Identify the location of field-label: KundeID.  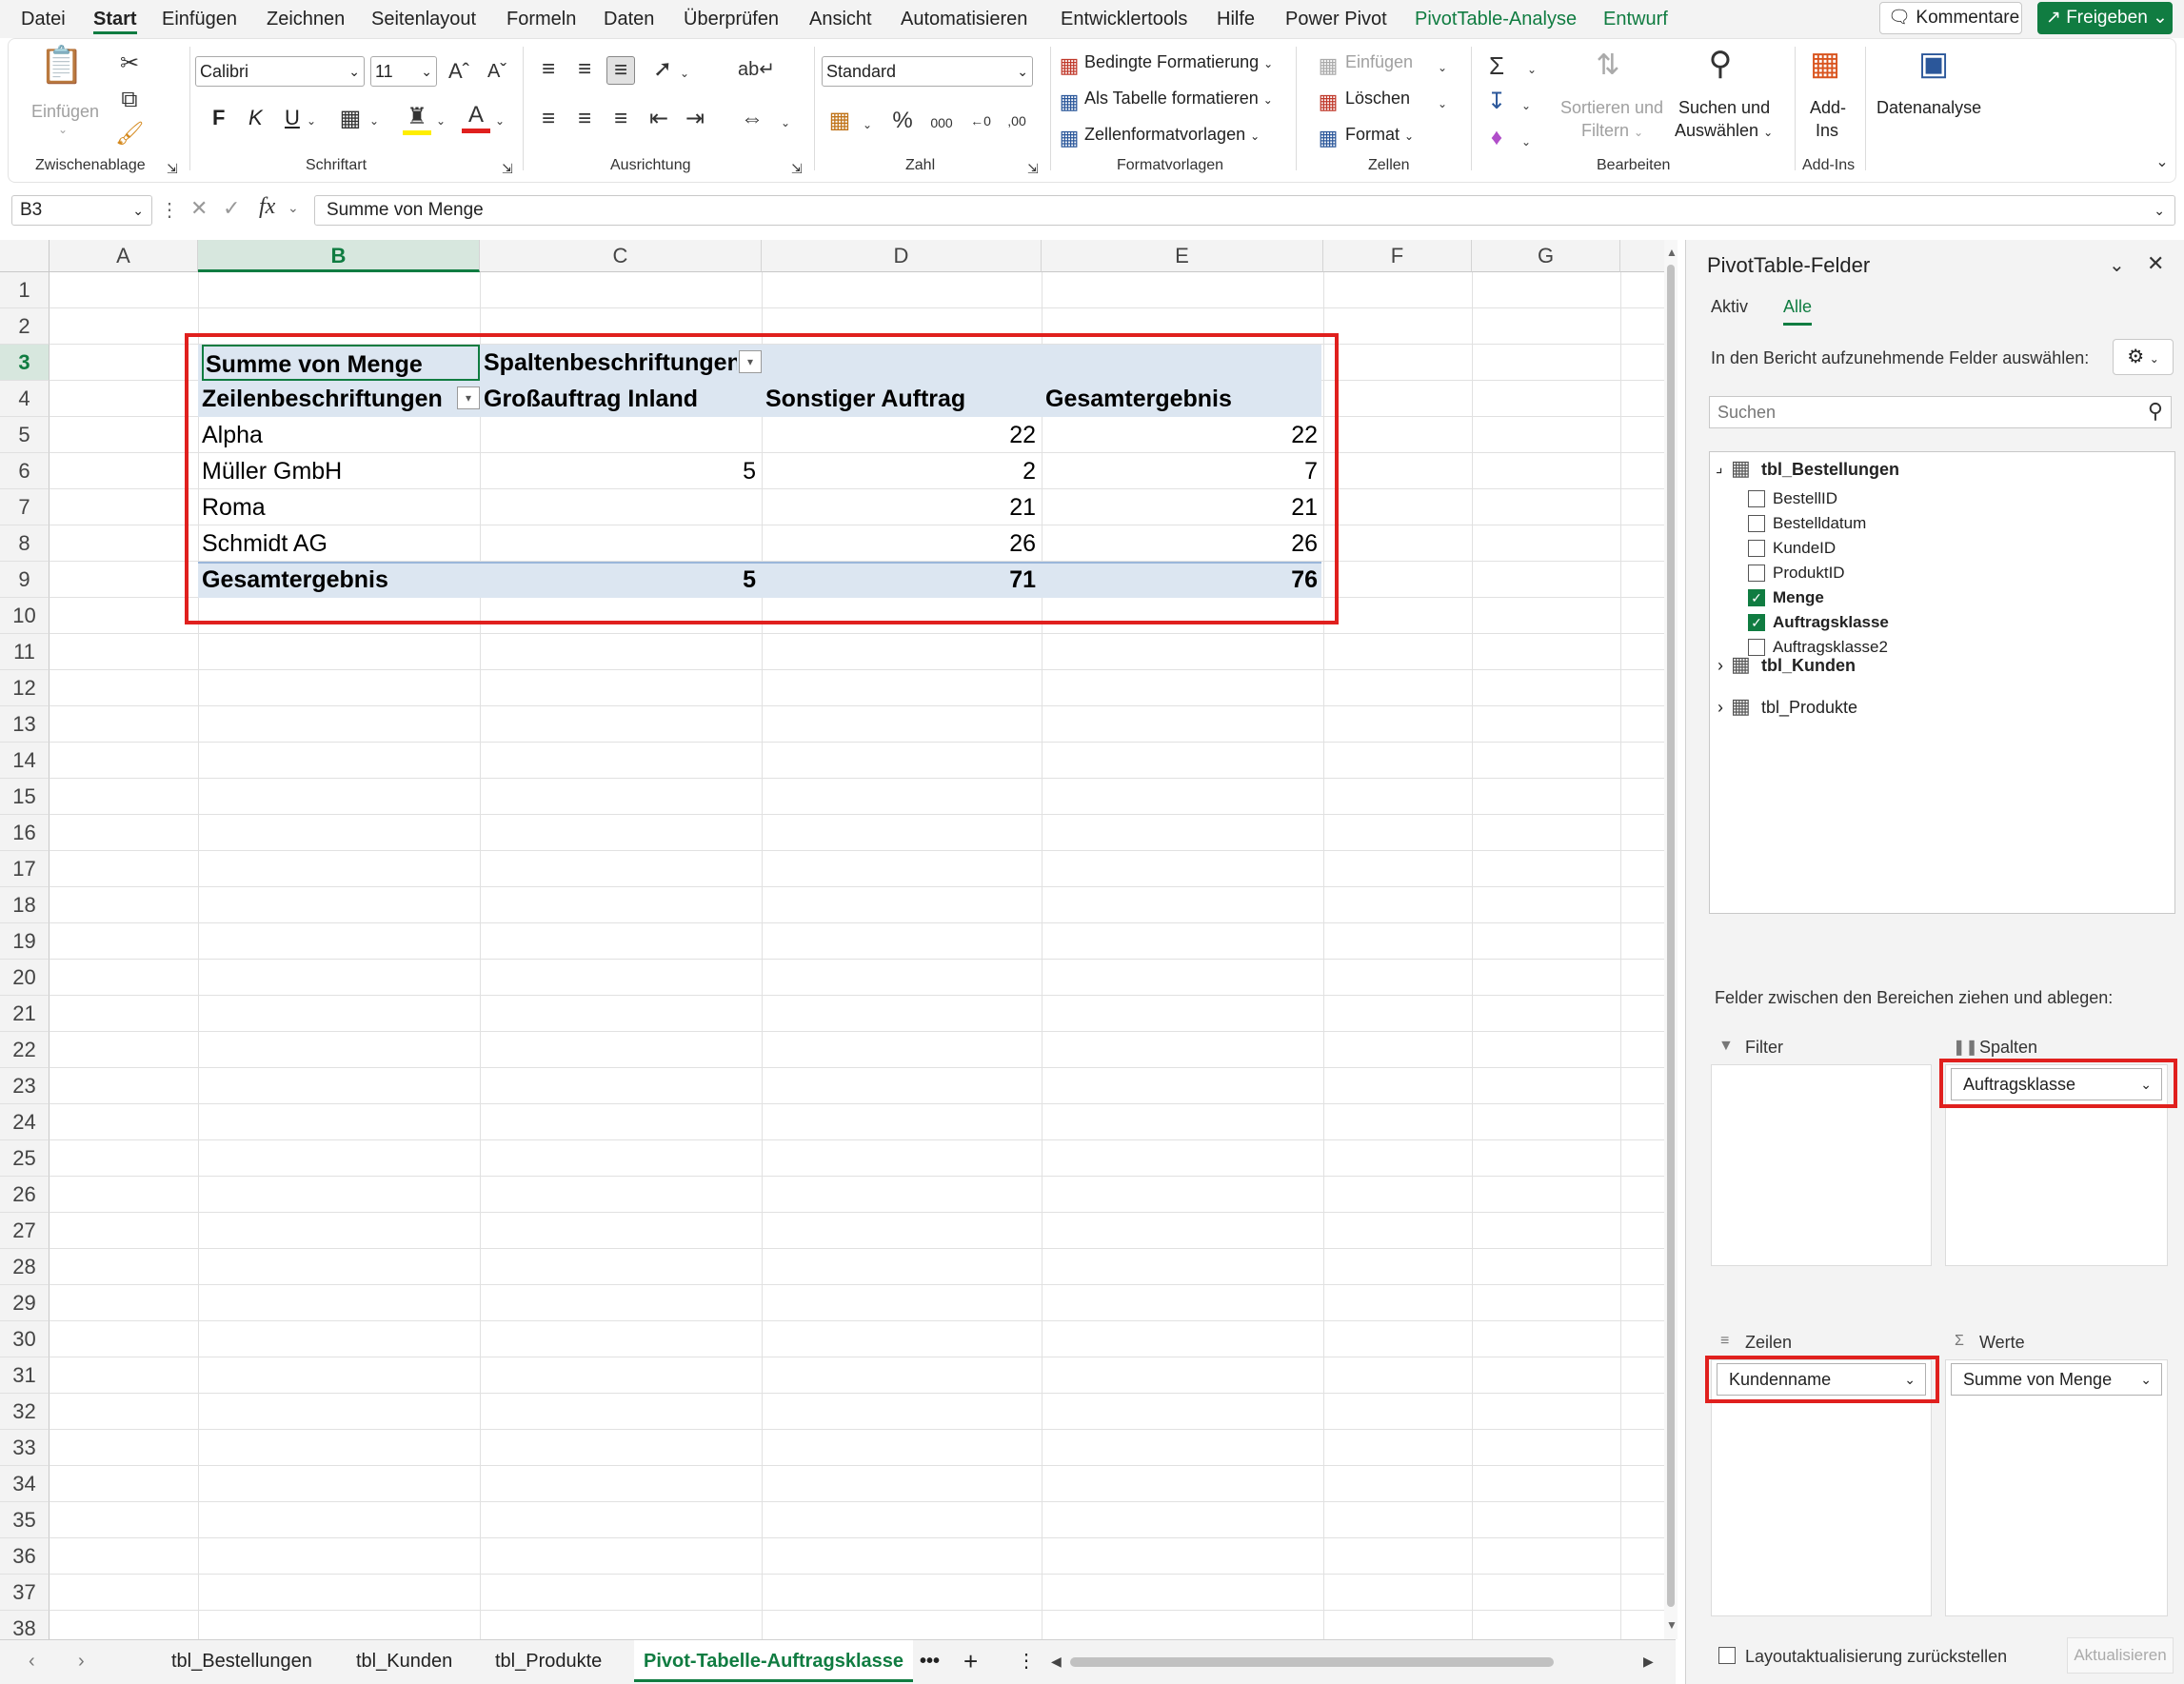
(1804, 548).